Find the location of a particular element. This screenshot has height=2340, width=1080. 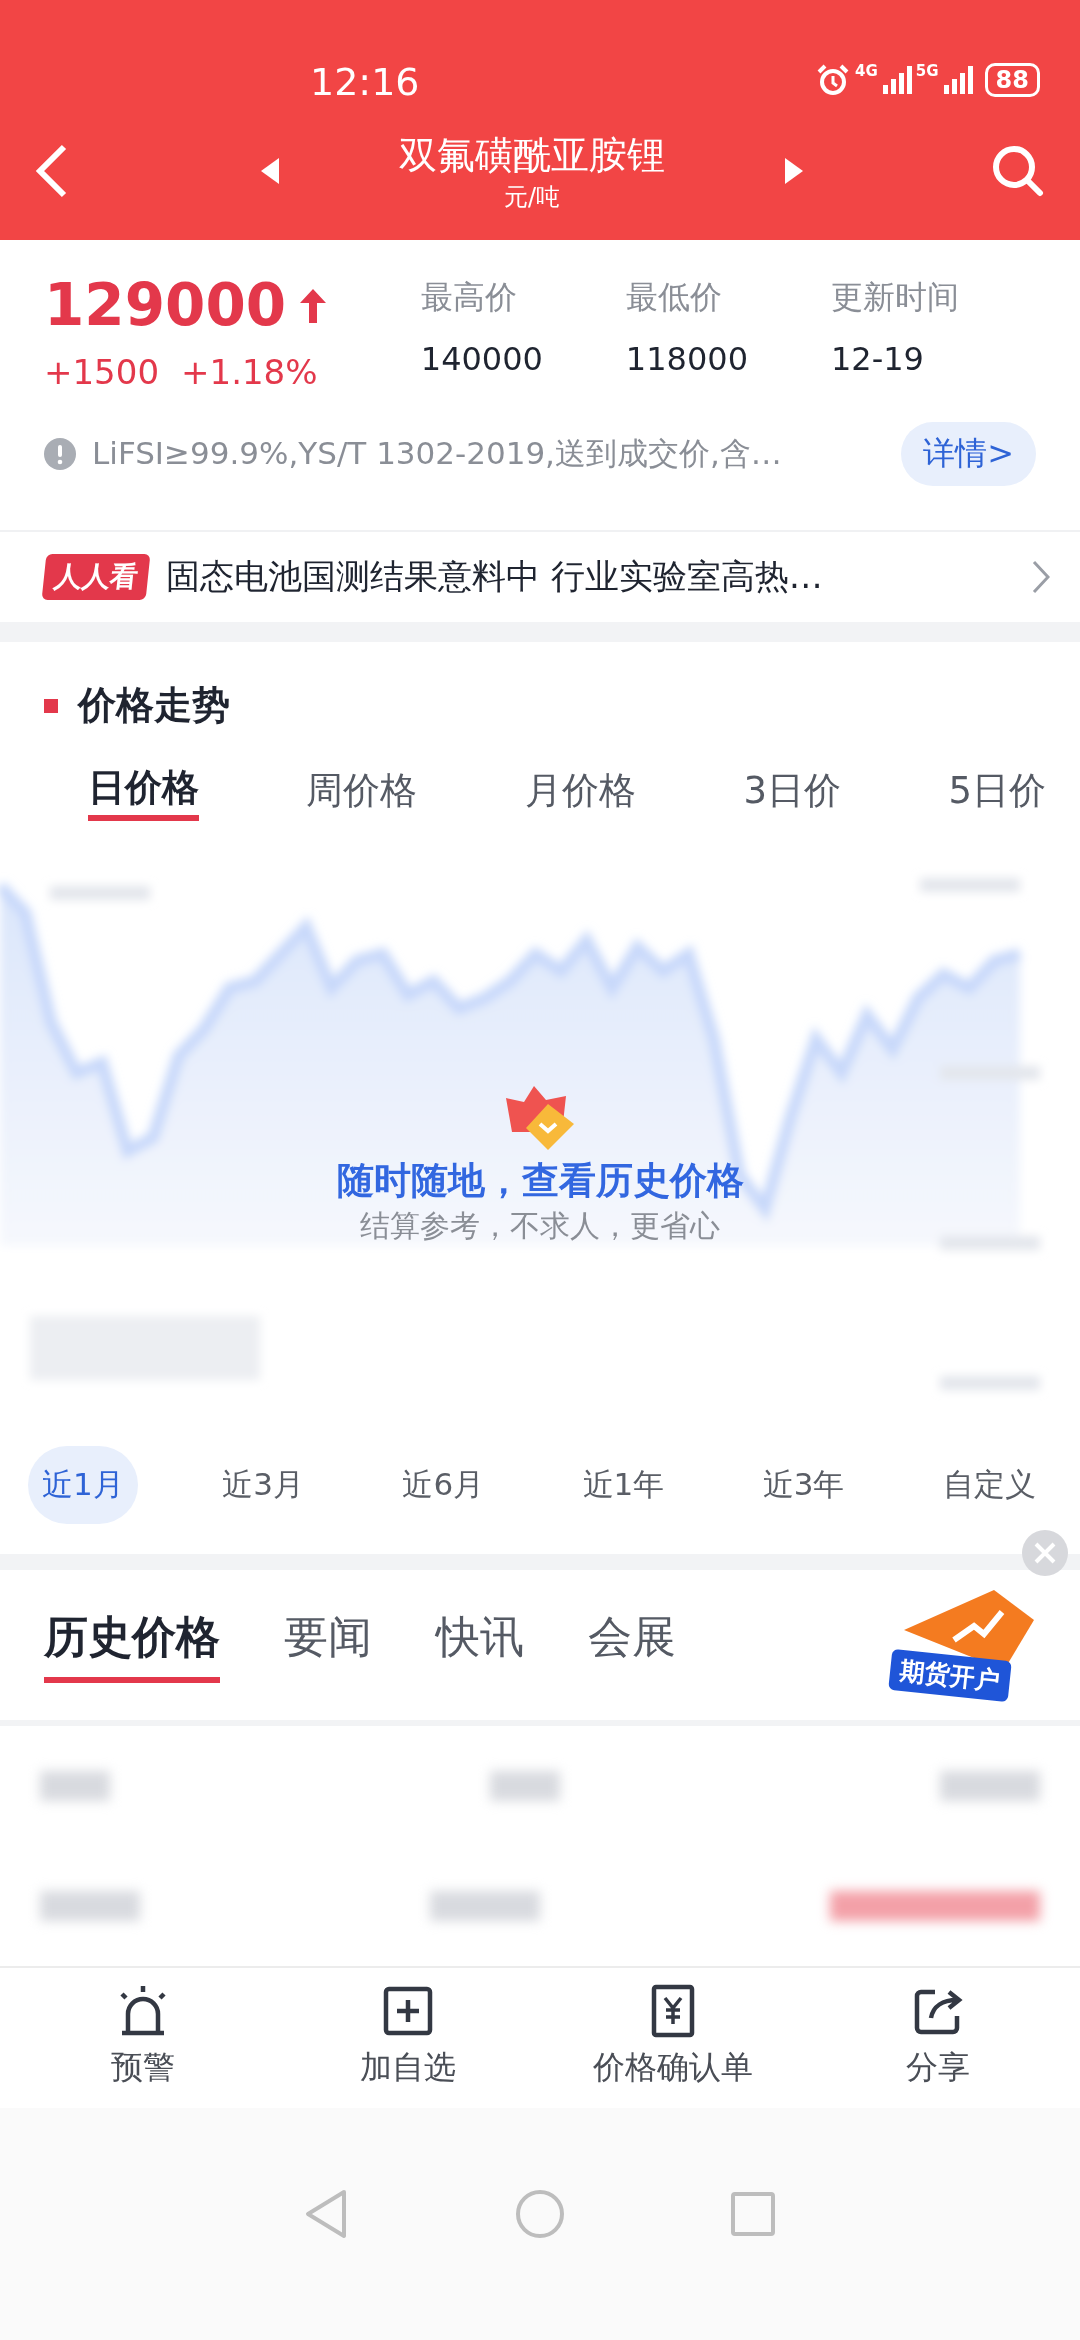

content-tab: 快讯 is located at coordinates (480, 1645).